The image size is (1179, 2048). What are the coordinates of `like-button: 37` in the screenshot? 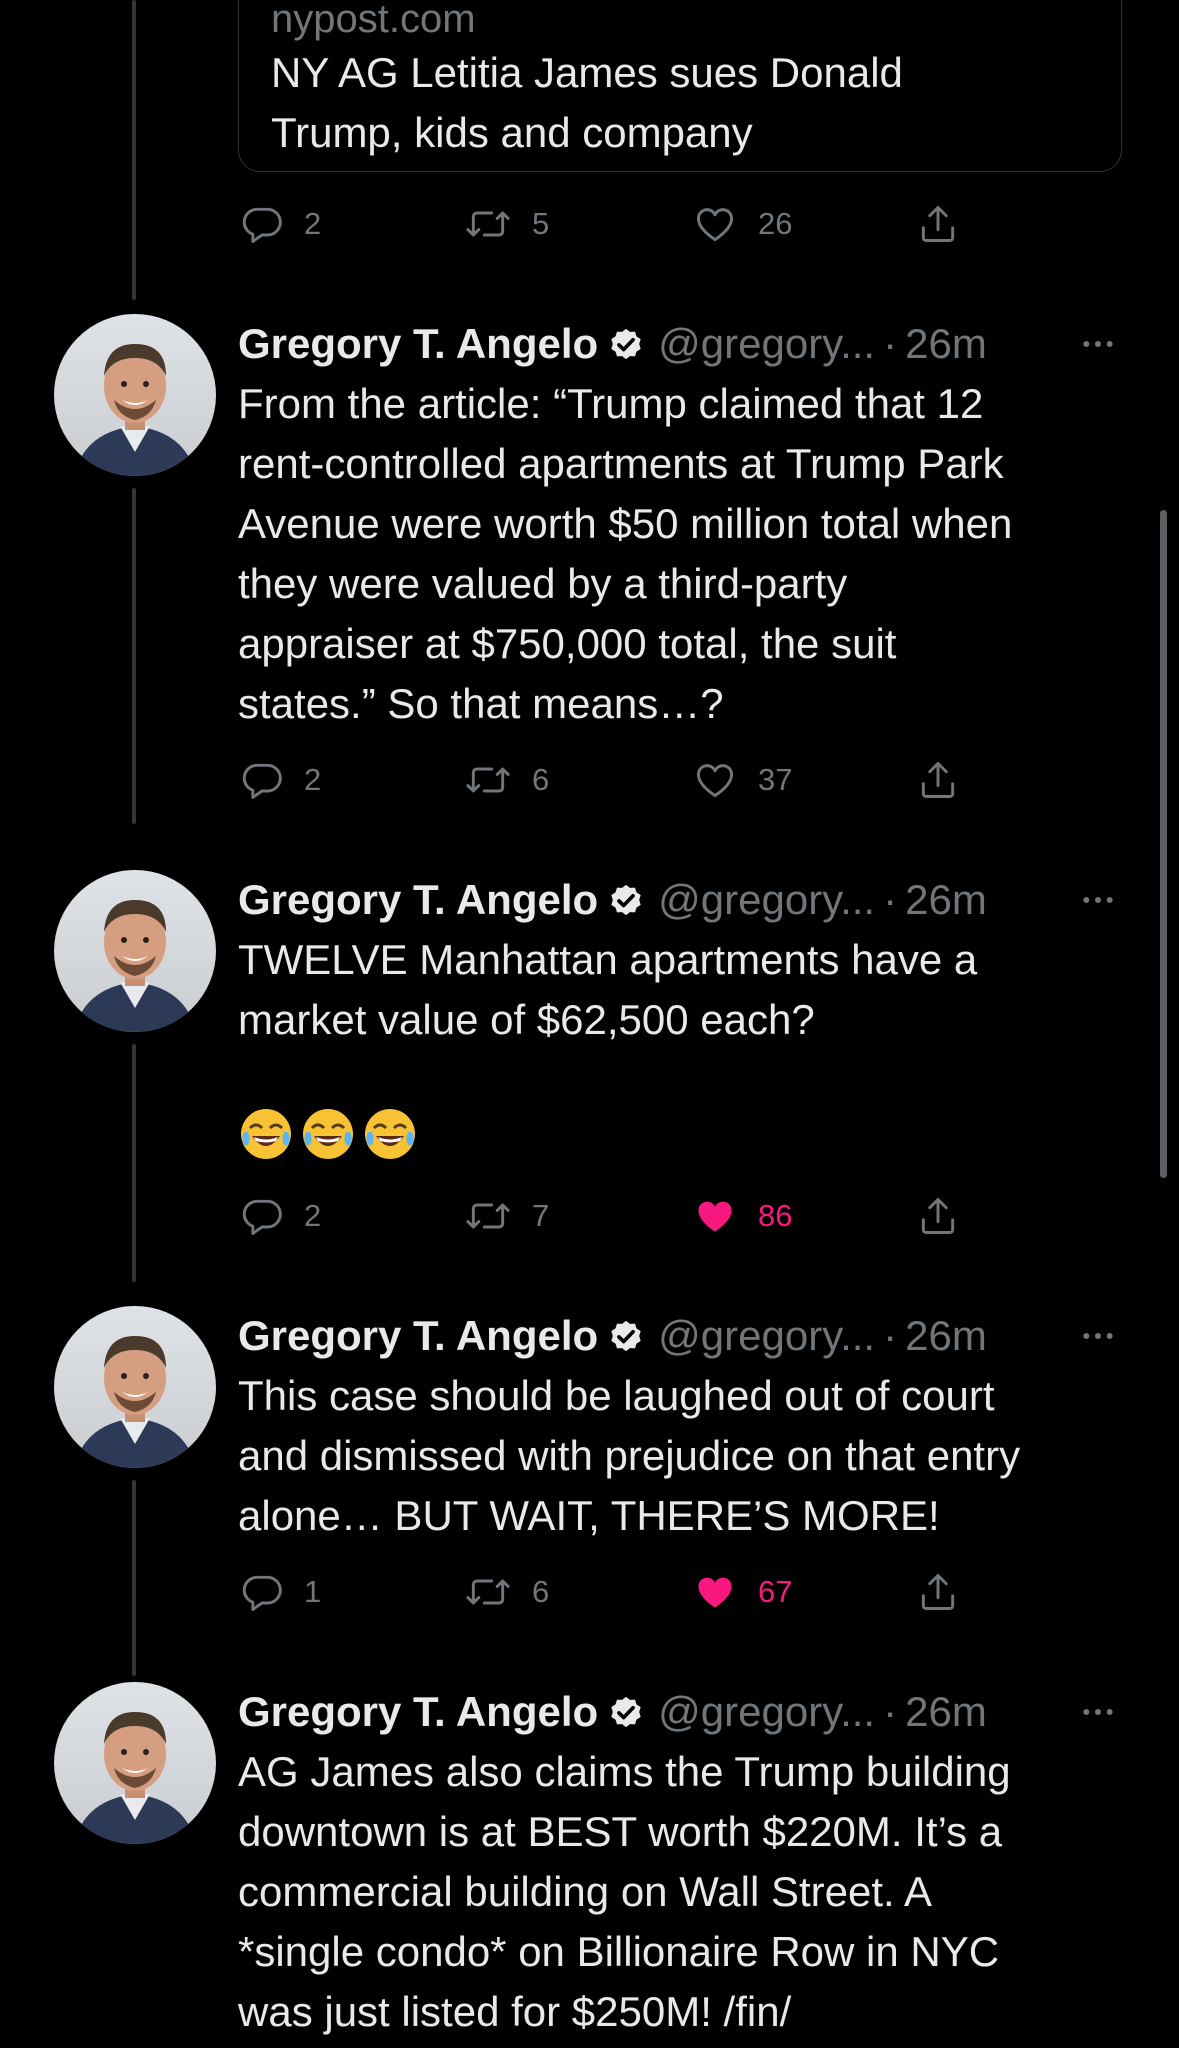 It's located at (742, 780).